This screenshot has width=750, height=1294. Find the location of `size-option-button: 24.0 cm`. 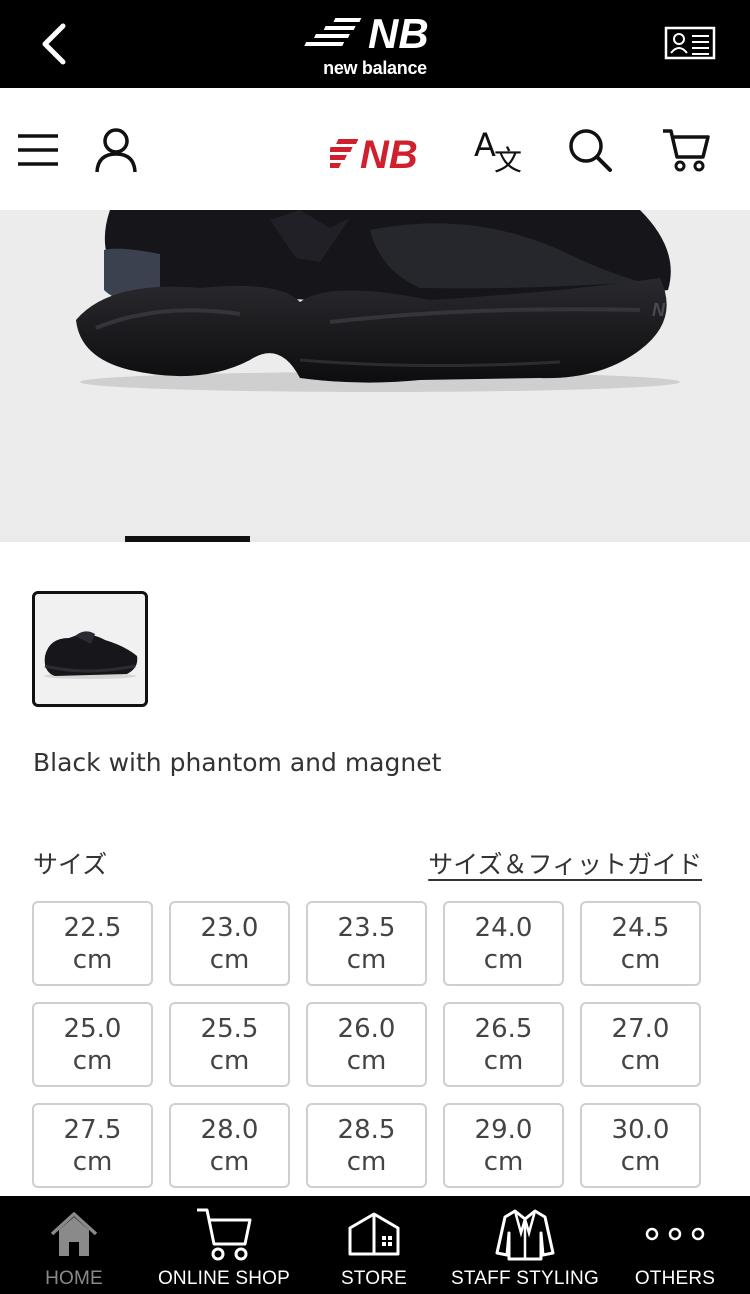

size-option-button: 24.0 cm is located at coordinates (503, 943).